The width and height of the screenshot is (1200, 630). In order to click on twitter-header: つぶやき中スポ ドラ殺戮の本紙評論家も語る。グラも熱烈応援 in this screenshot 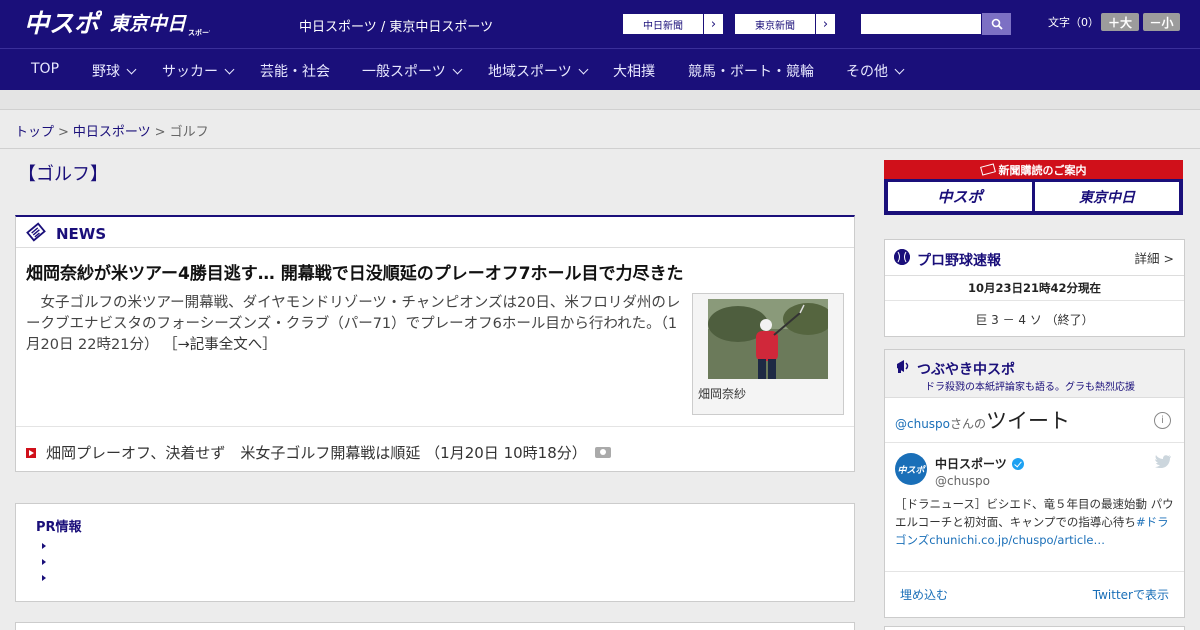, I will do `click(1034, 374)`.